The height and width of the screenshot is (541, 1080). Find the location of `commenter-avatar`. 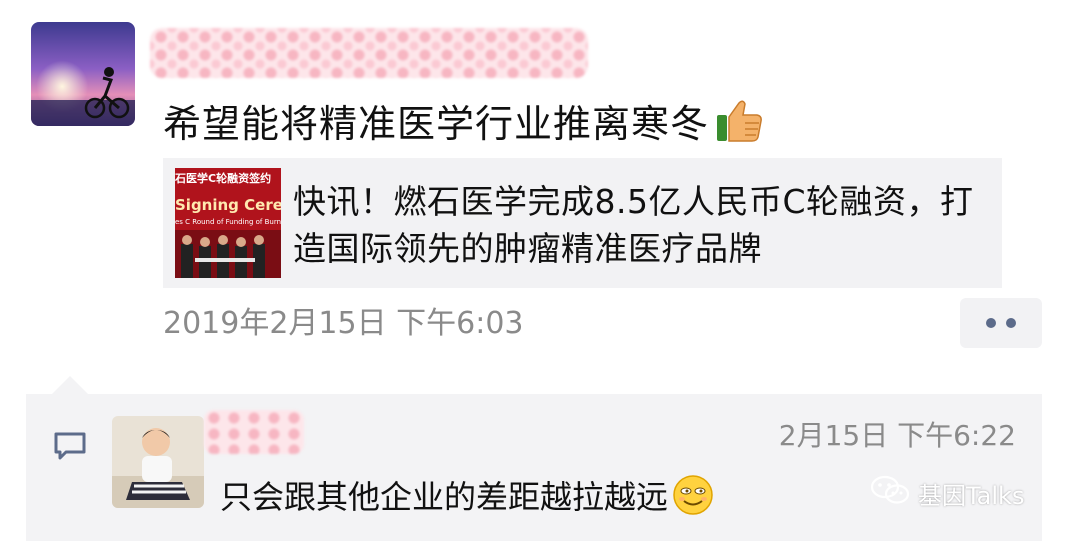

commenter-avatar is located at coordinates (158, 462).